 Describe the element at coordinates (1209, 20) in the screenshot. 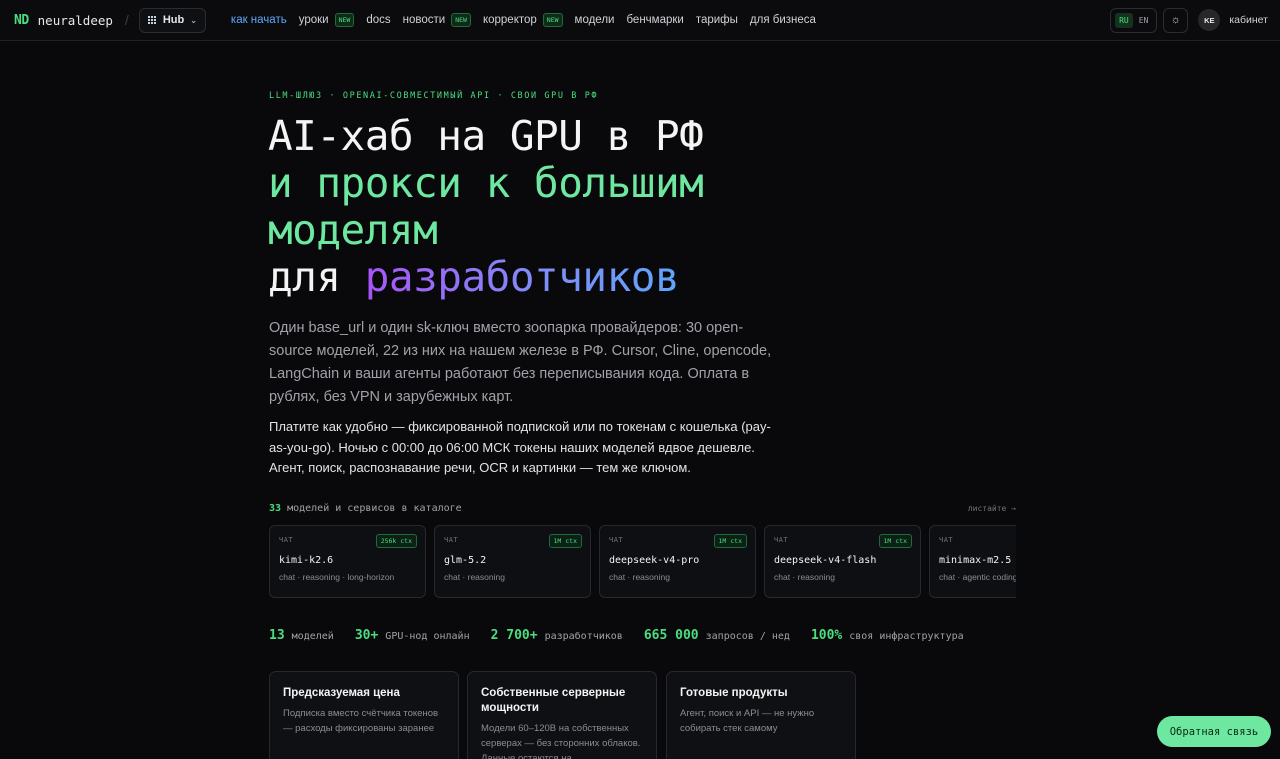

I see `avatar: KE` at that location.